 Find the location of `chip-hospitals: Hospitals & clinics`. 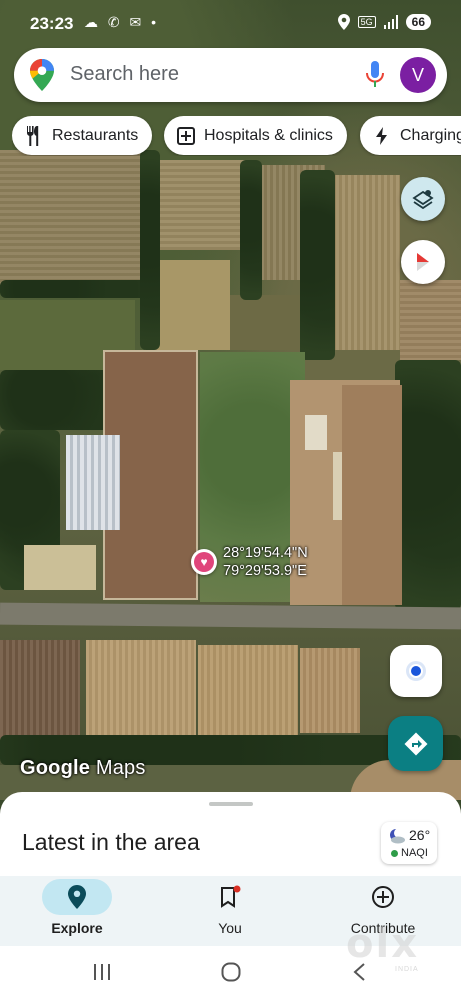

chip-hospitals: Hospitals & clinics is located at coordinates (255, 135).